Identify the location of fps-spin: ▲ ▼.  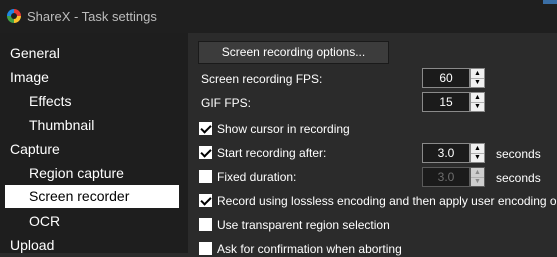
(477, 78).